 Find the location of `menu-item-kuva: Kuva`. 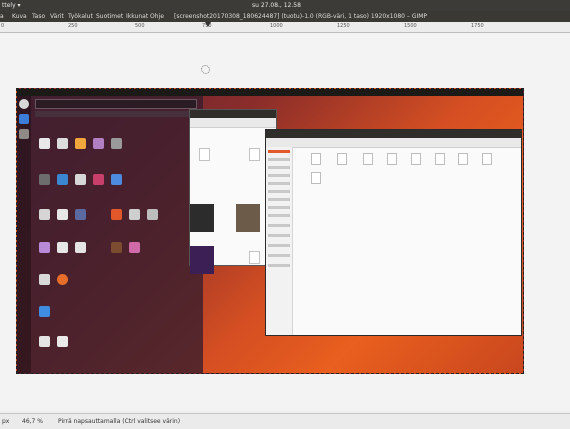

menu-item-kuva: Kuva is located at coordinates (19, 16).